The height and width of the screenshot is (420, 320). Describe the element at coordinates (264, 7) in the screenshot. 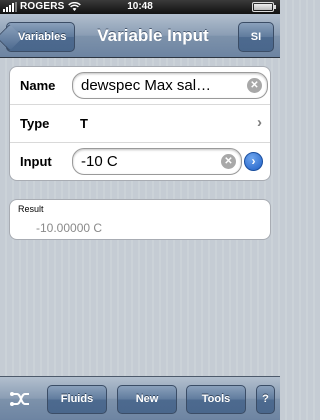

I see `battery-icon` at that location.